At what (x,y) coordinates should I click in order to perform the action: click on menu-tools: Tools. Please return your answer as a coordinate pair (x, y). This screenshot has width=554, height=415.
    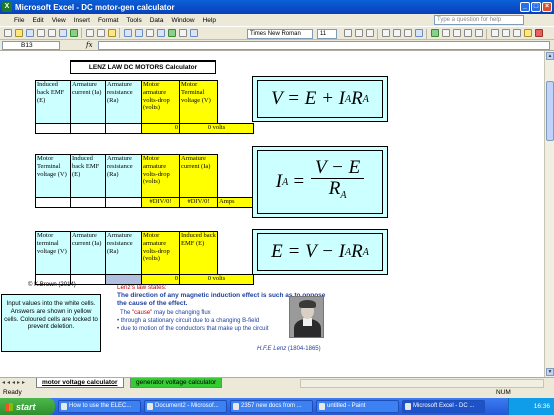
    Looking at the image, I should click on (134, 20).